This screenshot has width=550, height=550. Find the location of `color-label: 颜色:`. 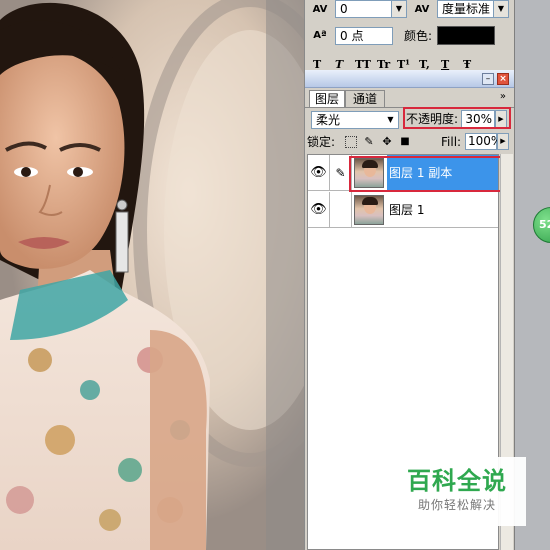

color-label: 颜色: is located at coordinates (418, 36).